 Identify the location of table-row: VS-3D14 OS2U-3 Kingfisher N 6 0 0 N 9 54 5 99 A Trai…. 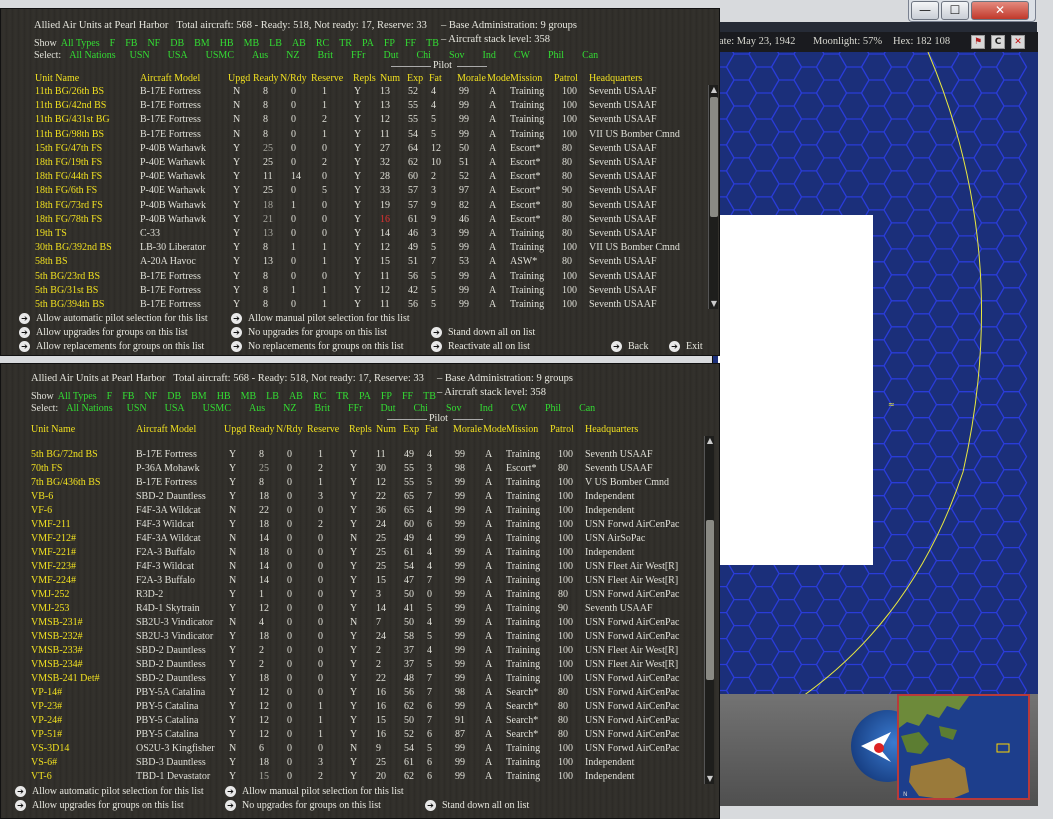
(371, 749).